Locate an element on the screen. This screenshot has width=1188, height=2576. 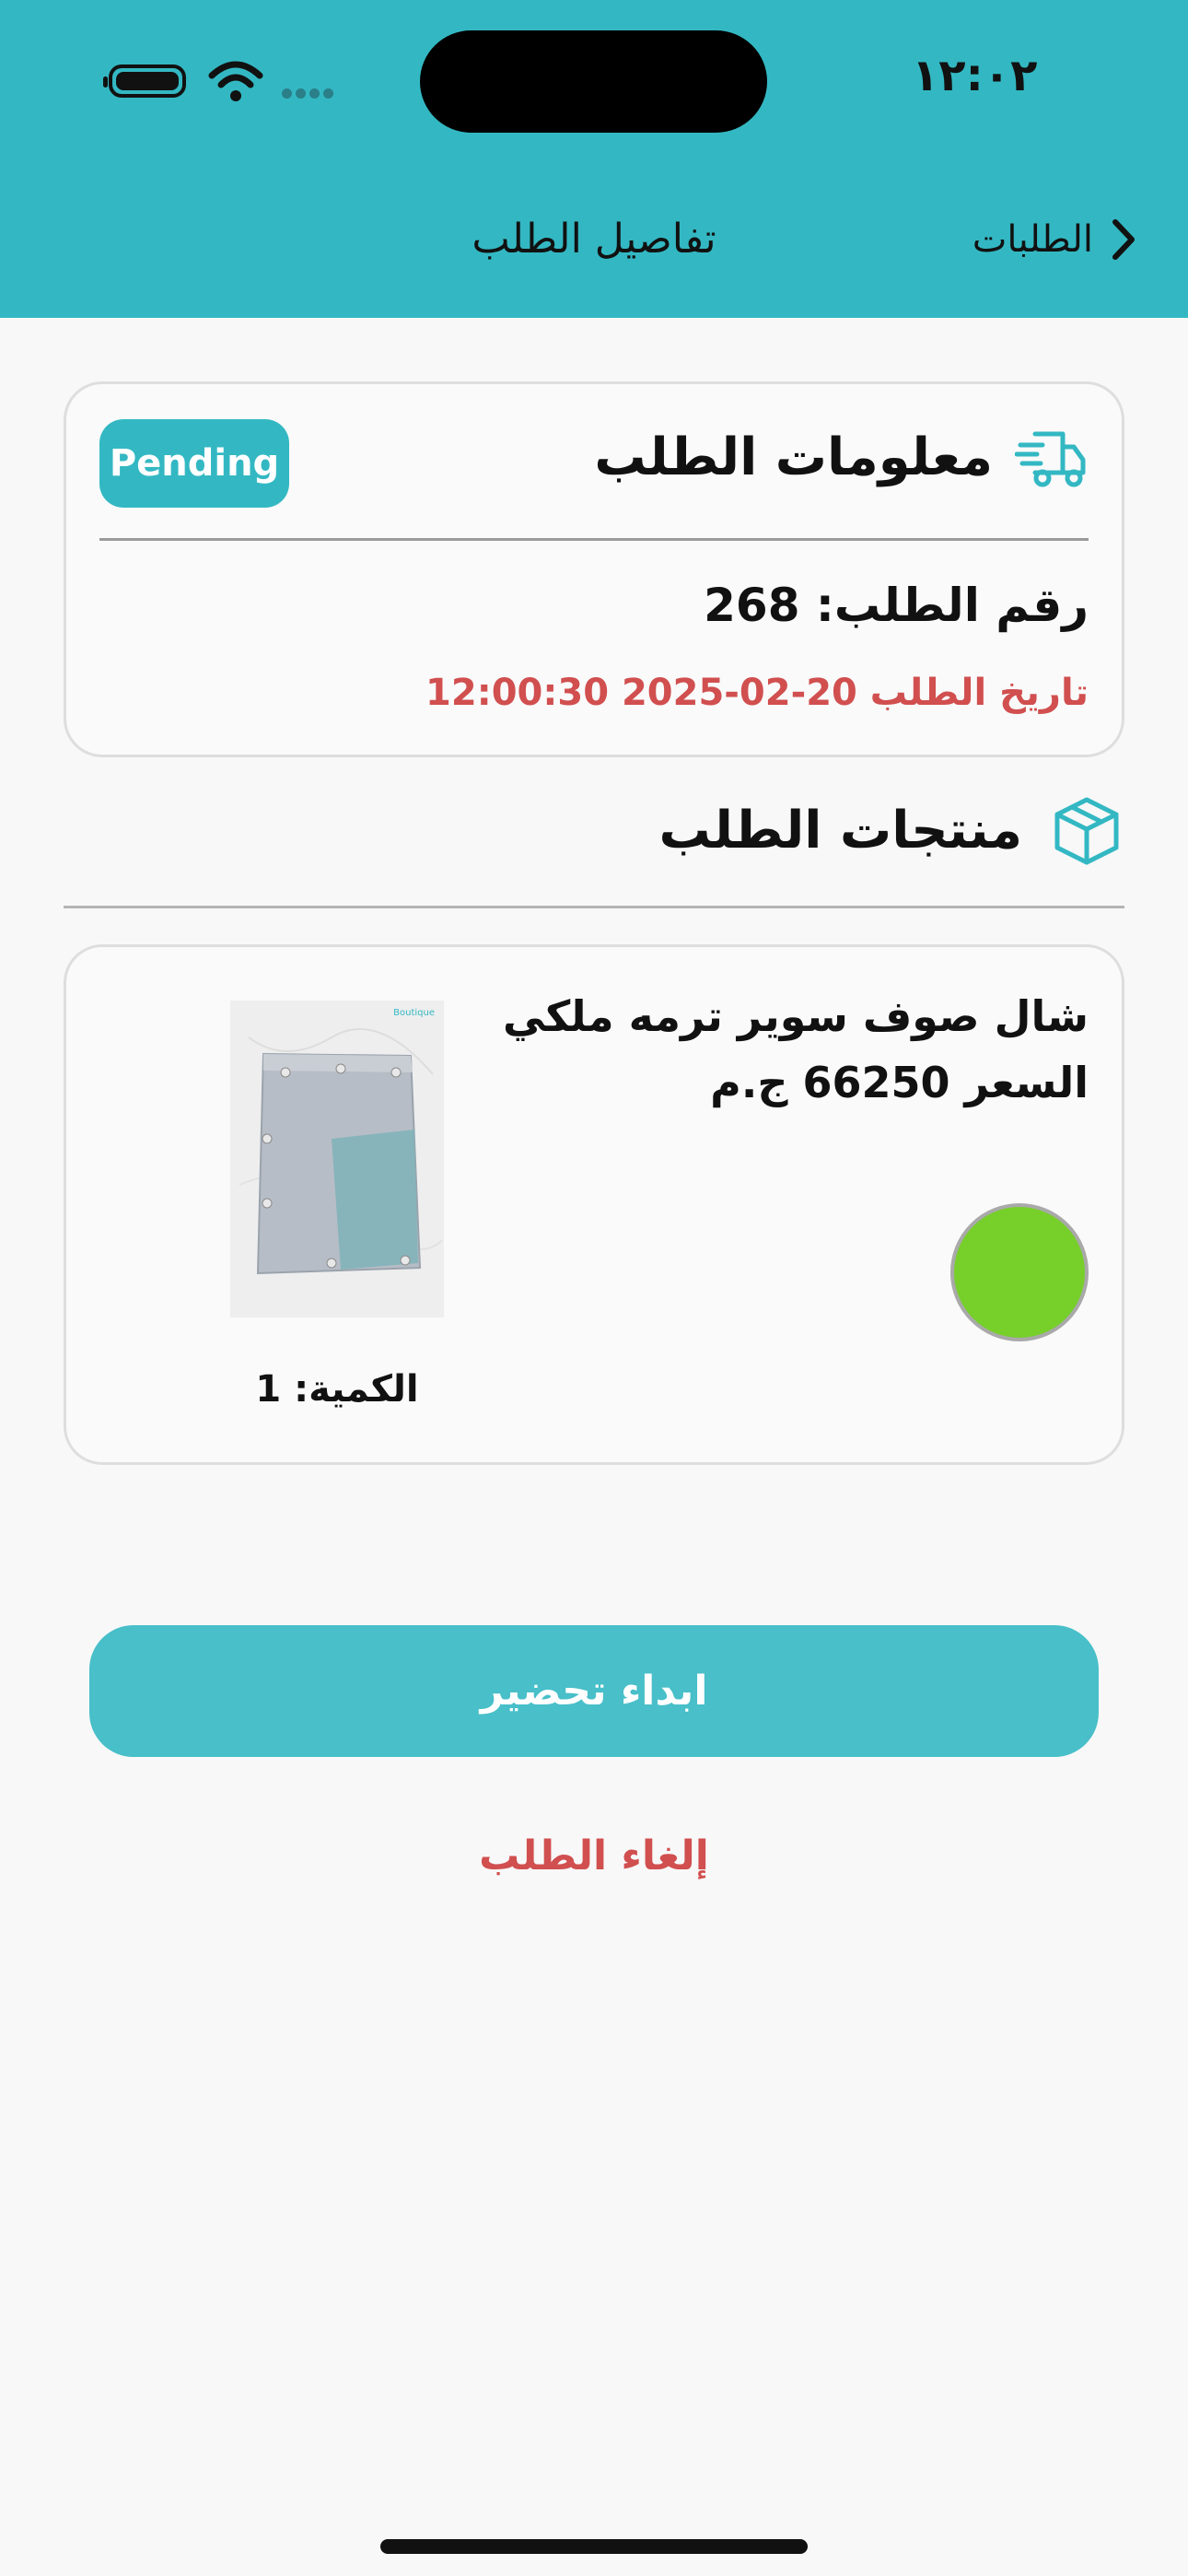
product-name: شال صوف سوير ترمه ملكي is located at coordinates (796, 1016).